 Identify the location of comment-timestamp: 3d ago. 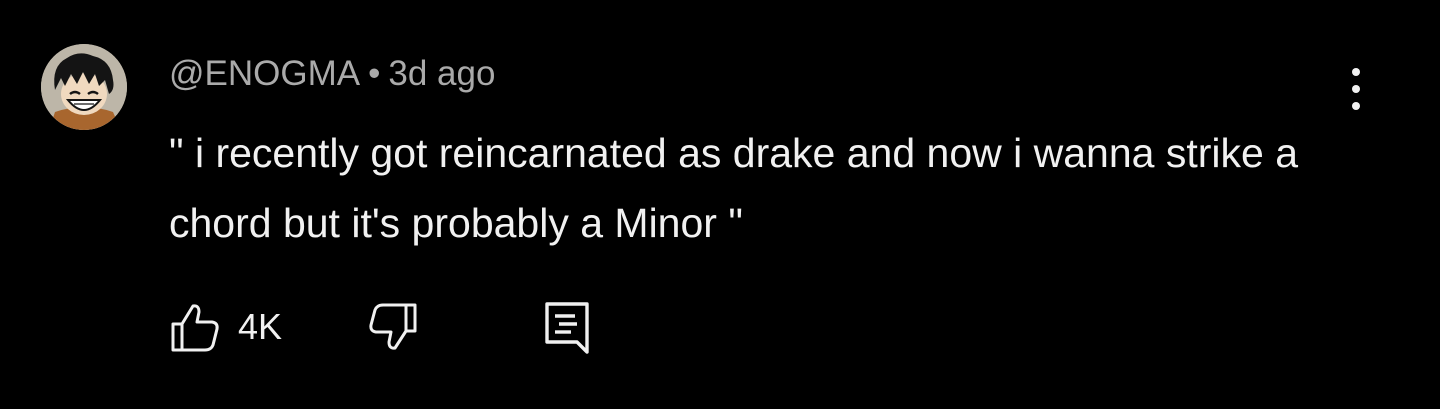
(441, 73).